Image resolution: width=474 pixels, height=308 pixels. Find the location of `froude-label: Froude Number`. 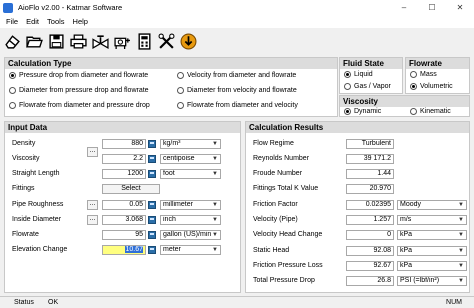

froude-label: Froude Number is located at coordinates (278, 173).